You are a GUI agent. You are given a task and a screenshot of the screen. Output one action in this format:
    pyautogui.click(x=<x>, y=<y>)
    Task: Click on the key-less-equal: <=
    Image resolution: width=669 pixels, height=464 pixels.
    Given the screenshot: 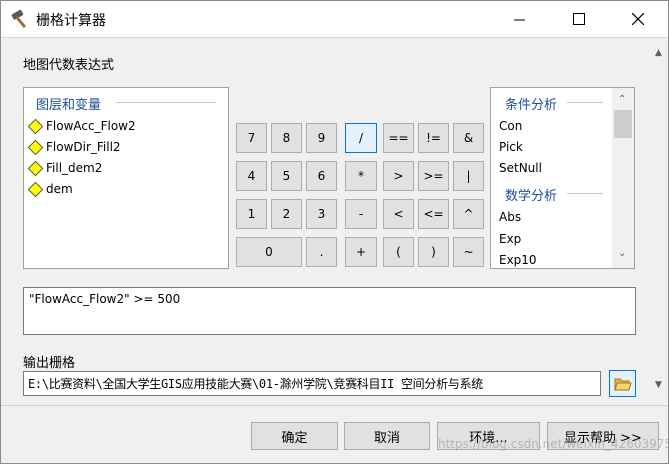 What is the action you would take?
    pyautogui.click(x=433, y=214)
    